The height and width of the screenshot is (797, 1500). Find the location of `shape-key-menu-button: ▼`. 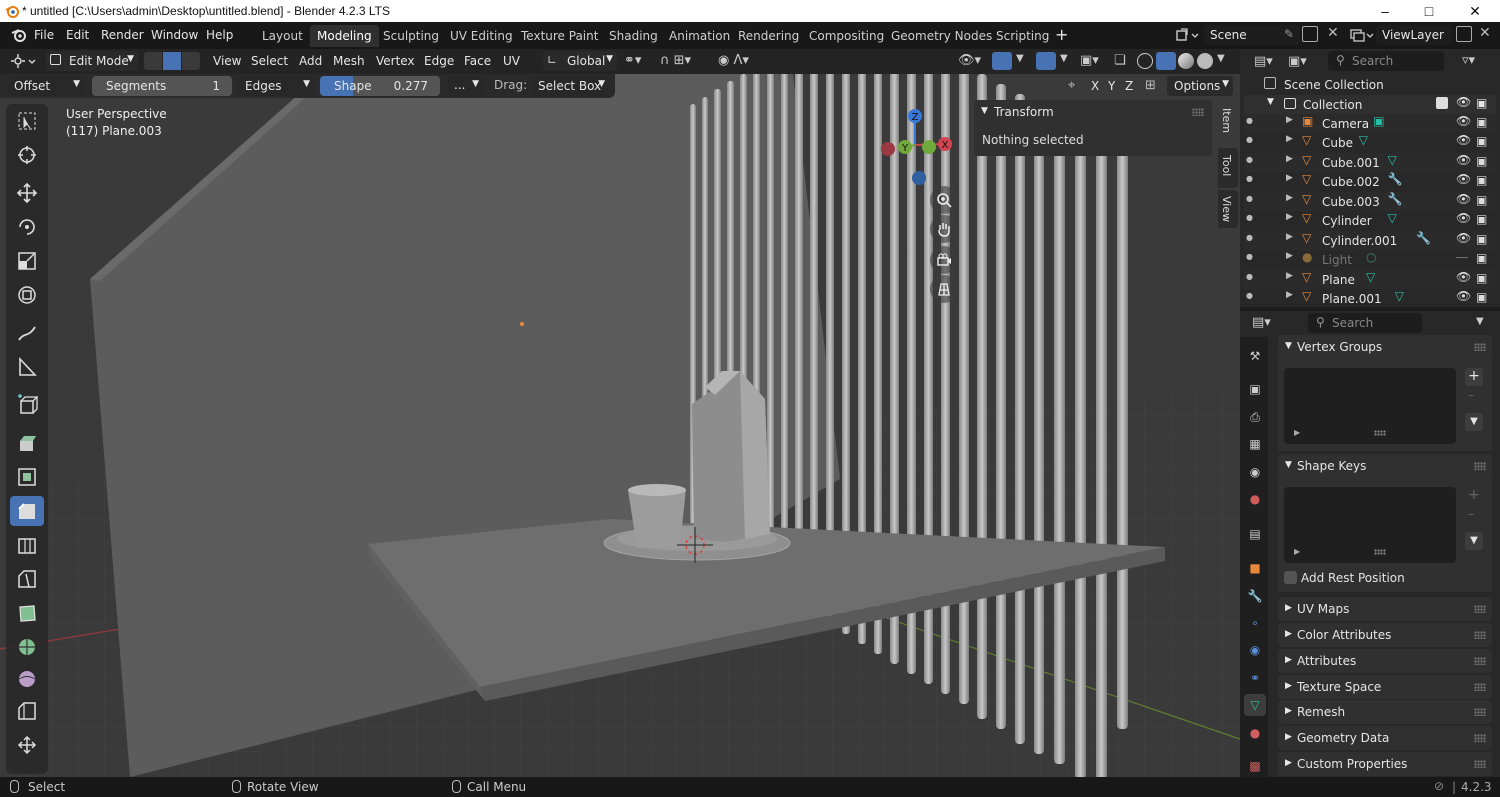

shape-key-menu-button: ▼ is located at coordinates (1474, 541).